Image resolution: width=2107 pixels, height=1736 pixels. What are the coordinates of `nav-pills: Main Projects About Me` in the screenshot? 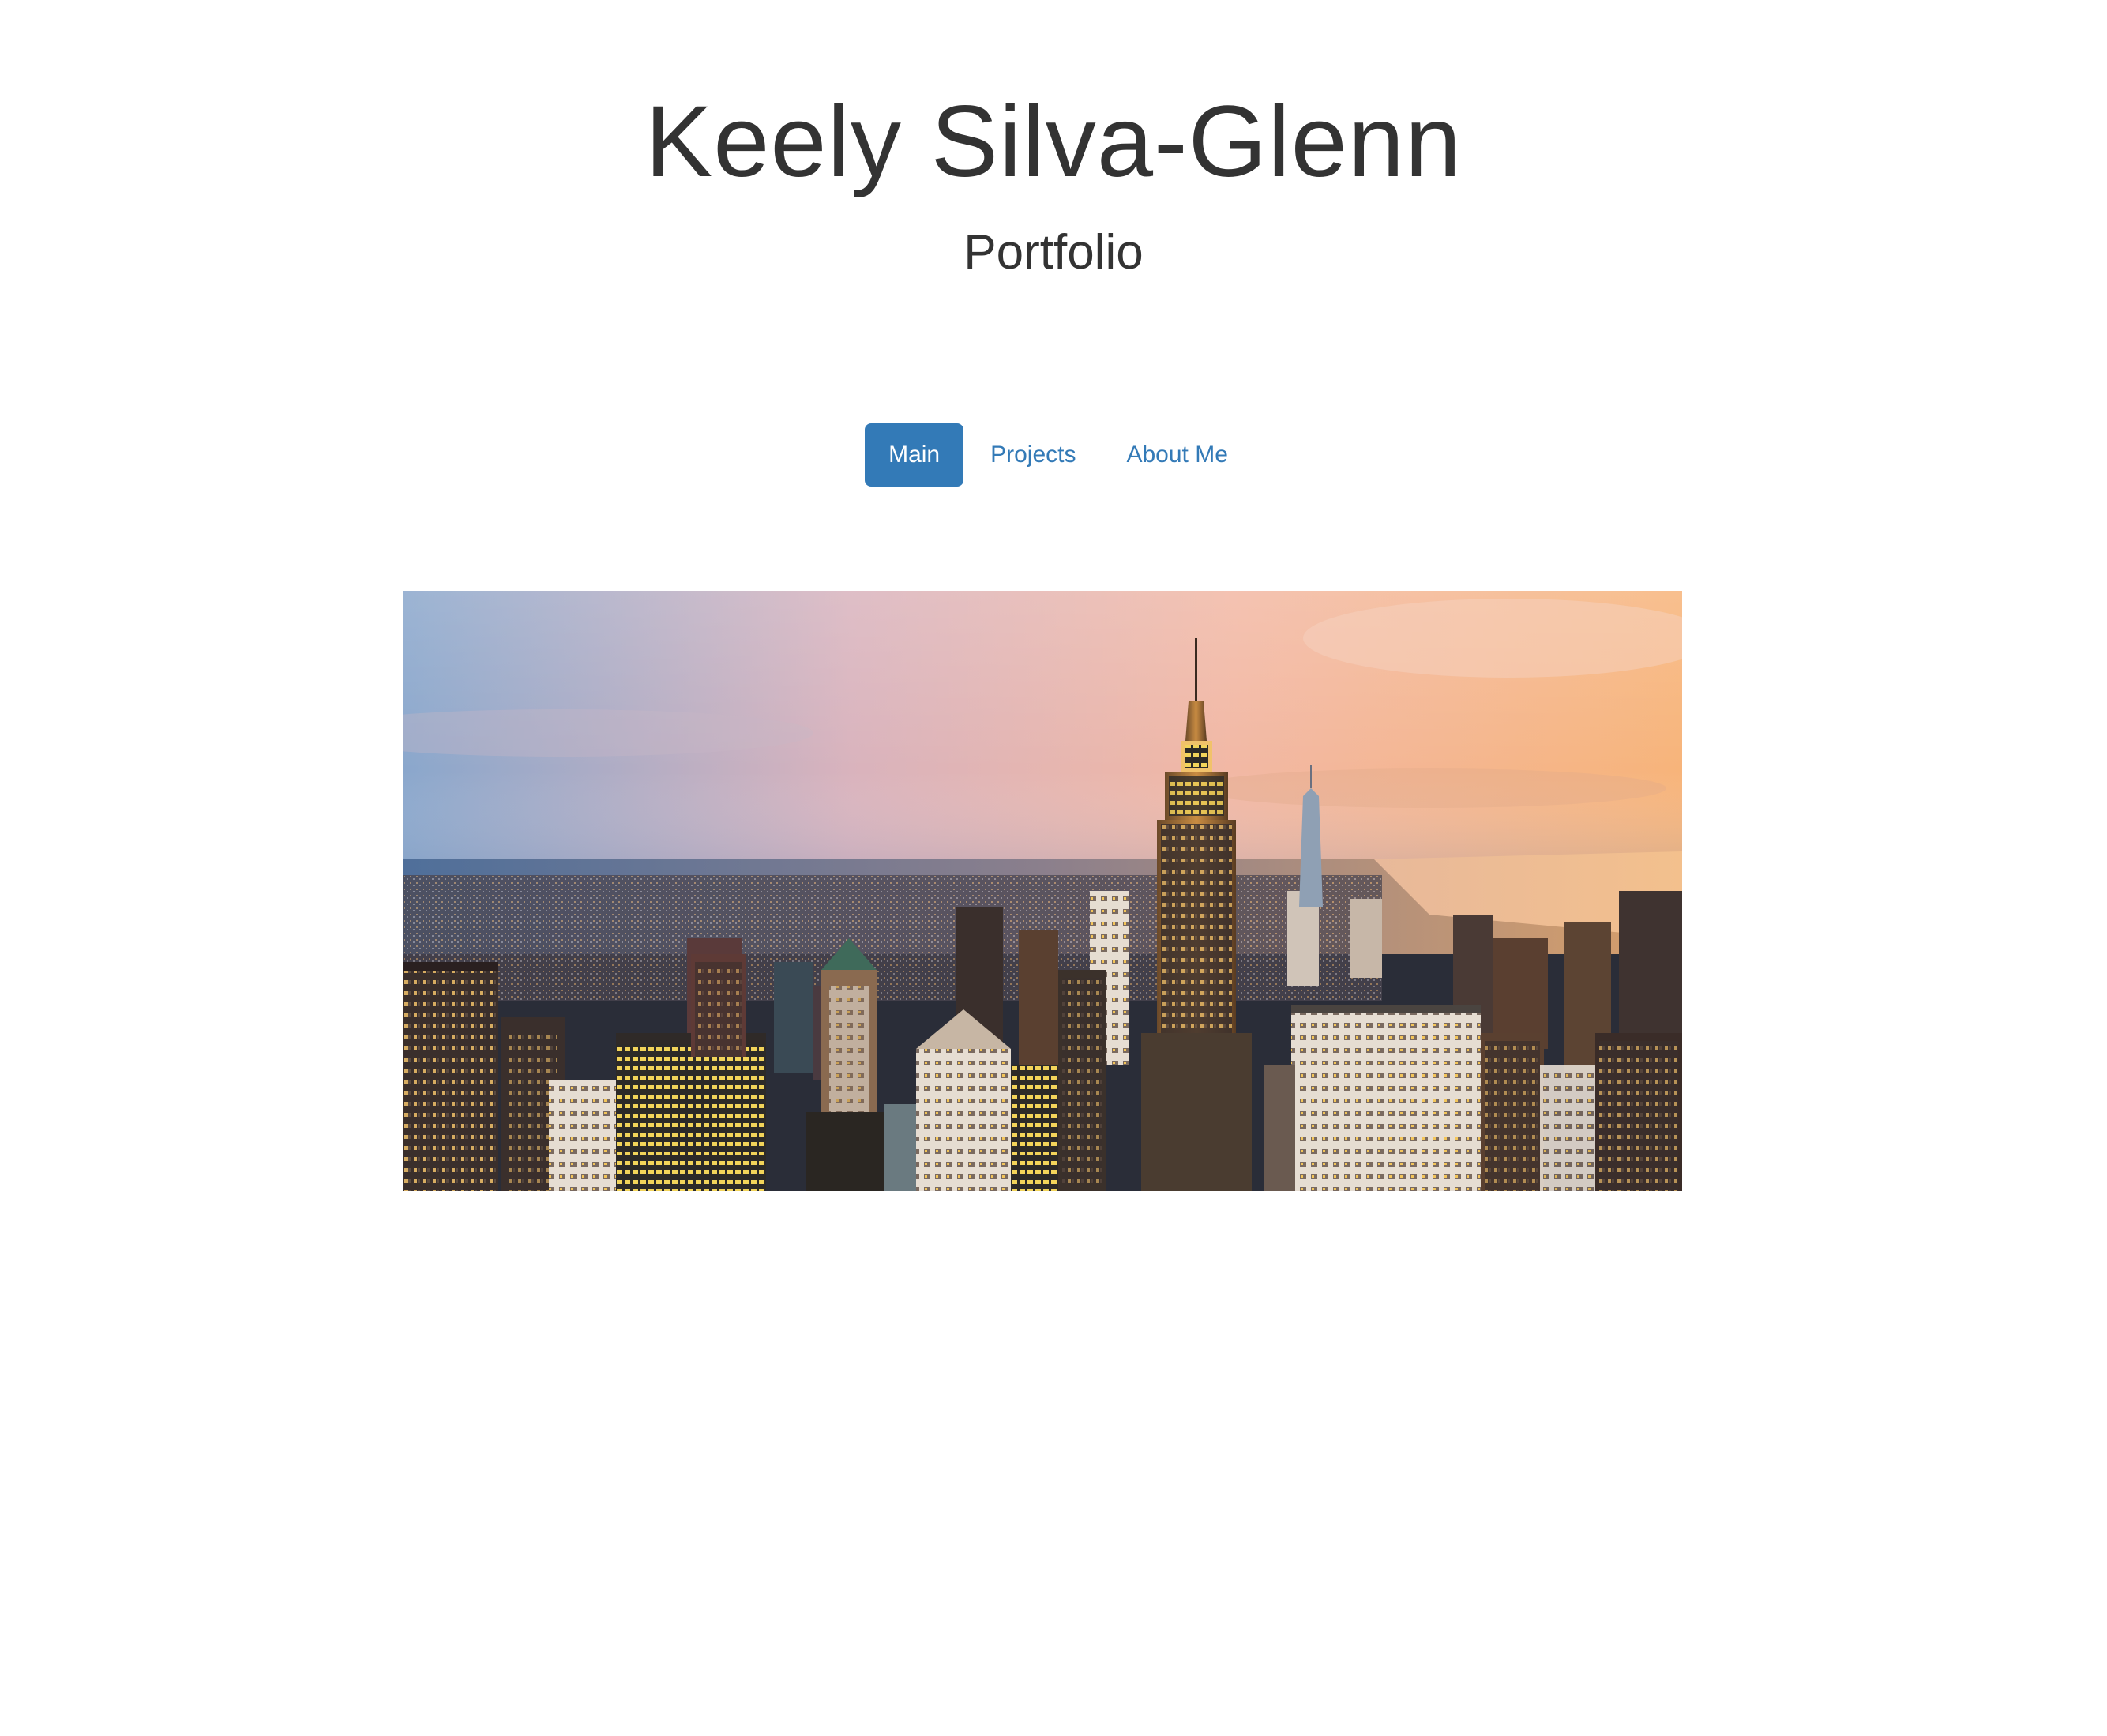 It's located at (1059, 455).